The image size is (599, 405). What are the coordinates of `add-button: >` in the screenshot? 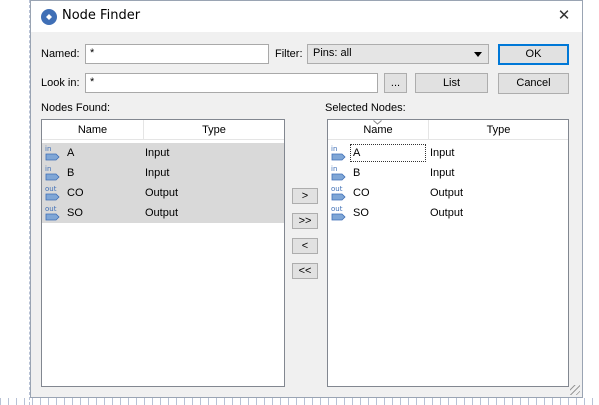 It's located at (305, 196).